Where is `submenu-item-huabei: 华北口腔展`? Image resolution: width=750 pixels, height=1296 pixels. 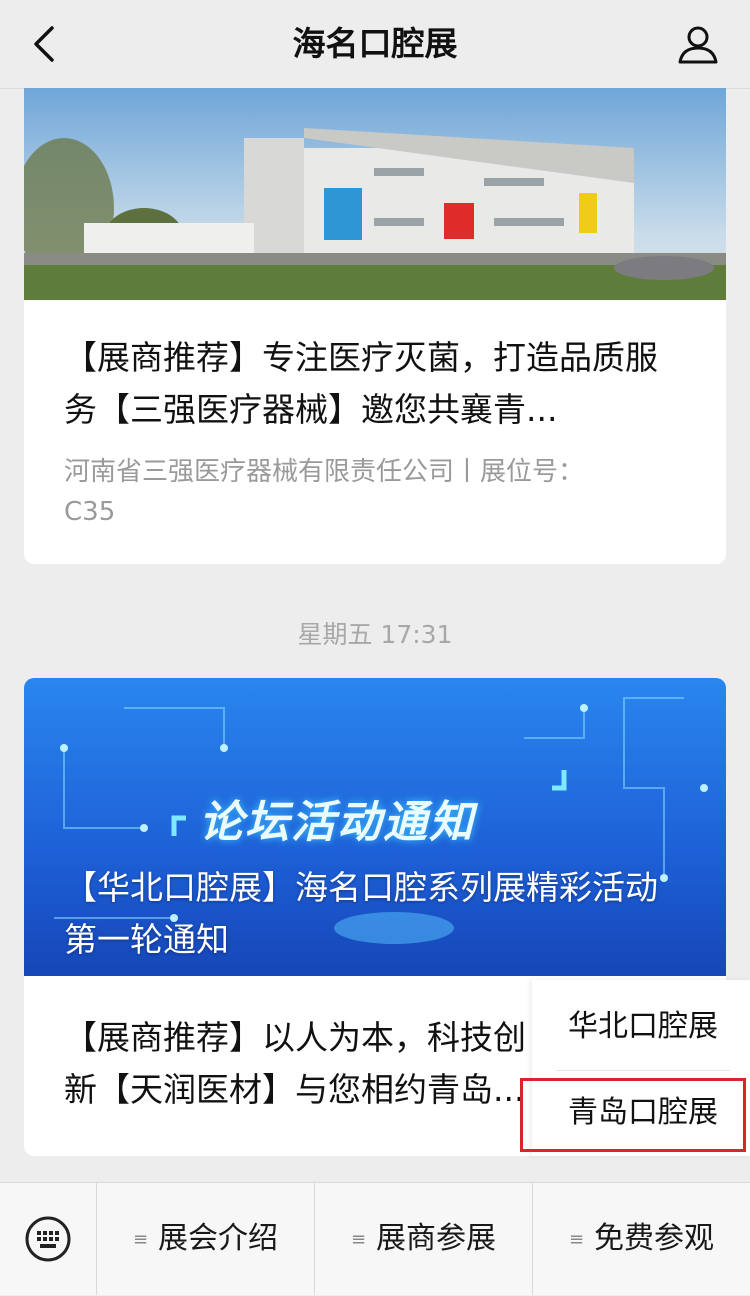 submenu-item-huabei: 华北口腔展 is located at coordinates (643, 1027).